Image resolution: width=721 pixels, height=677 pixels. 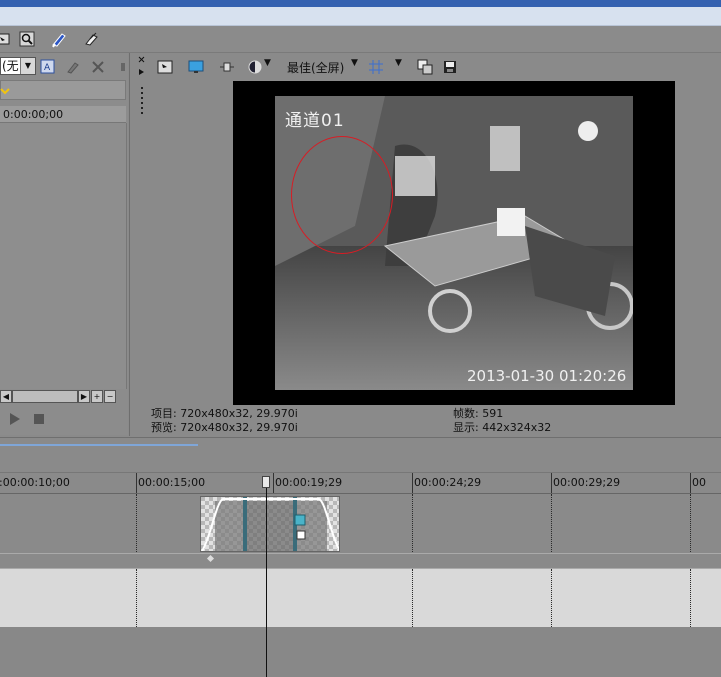 What do you see at coordinates (45, 396) in the screenshot?
I see `scrollbar-thumb` at bounding box center [45, 396].